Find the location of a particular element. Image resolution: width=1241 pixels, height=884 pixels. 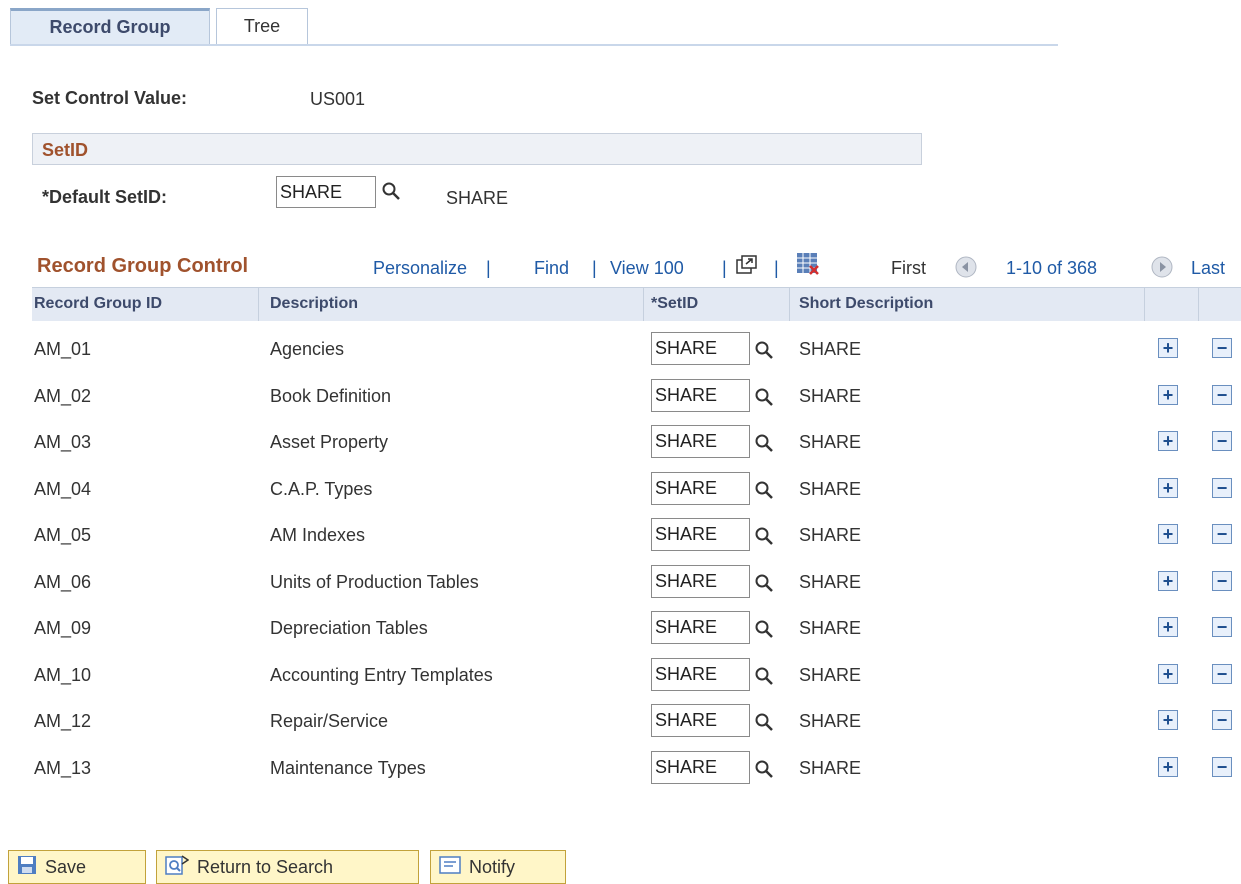

description-cell: Depreciation Tables is located at coordinates (349, 628).